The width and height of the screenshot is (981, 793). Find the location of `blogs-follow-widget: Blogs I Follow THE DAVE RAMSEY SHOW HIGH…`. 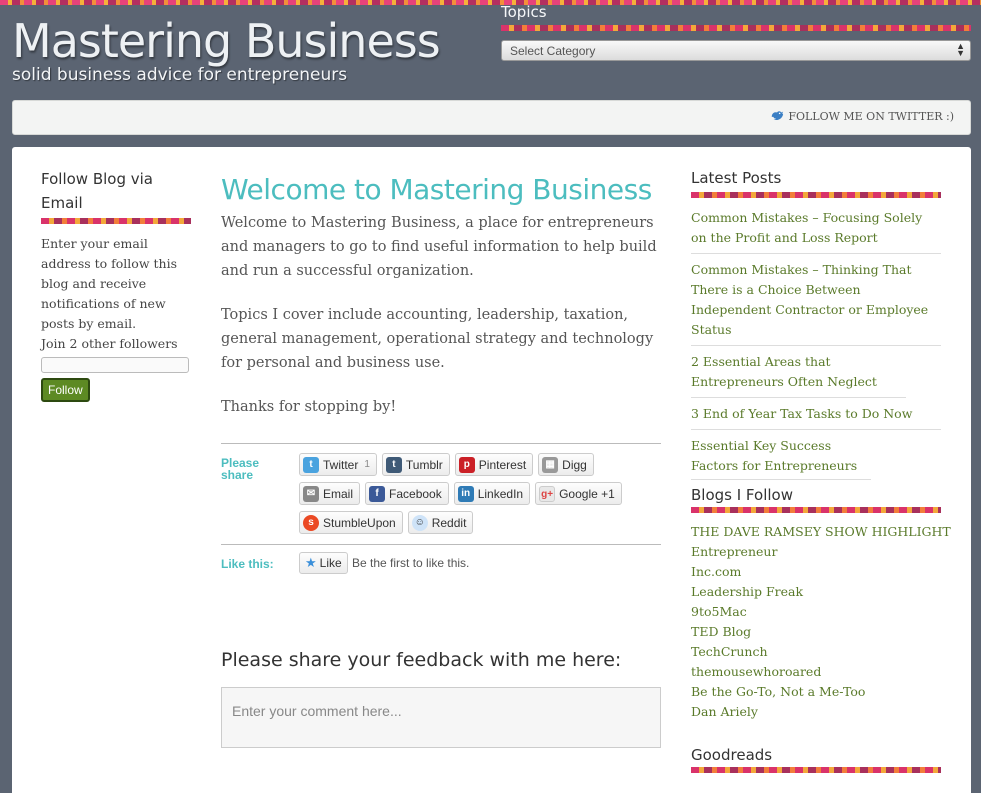

blogs-follow-widget: Blogs I Follow THE DAVE RAMSEY SHOW HIGH… is located at coordinates (821, 602).